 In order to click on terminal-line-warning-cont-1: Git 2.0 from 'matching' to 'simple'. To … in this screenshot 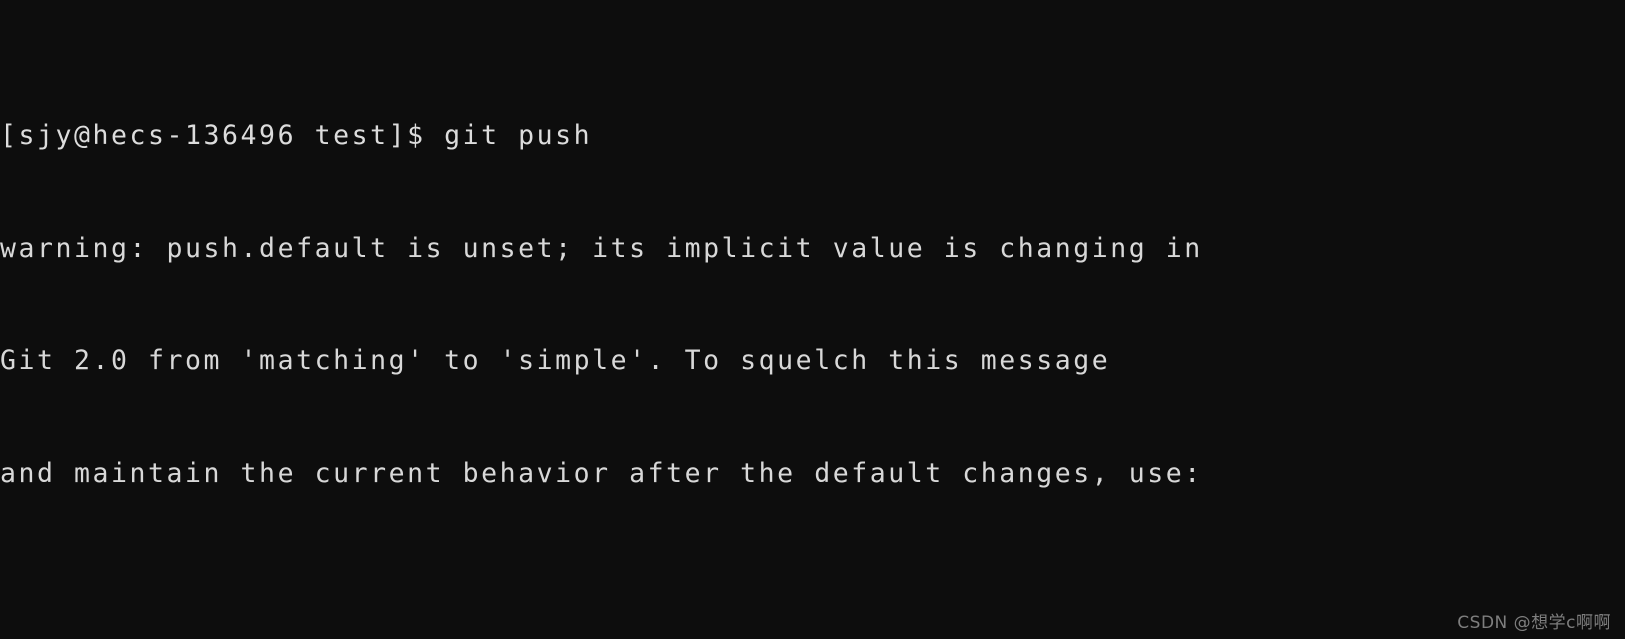, I will do `click(555, 361)`.